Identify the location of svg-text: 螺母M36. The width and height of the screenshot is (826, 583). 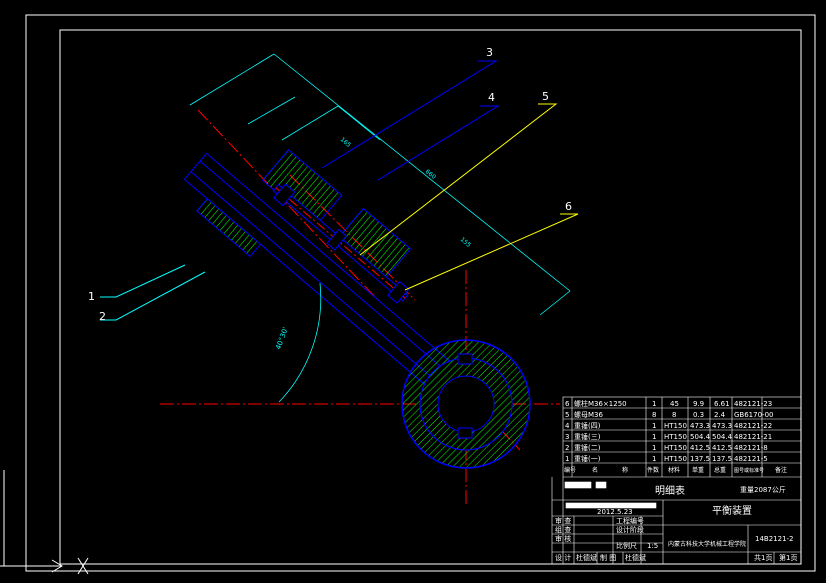
(588, 414).